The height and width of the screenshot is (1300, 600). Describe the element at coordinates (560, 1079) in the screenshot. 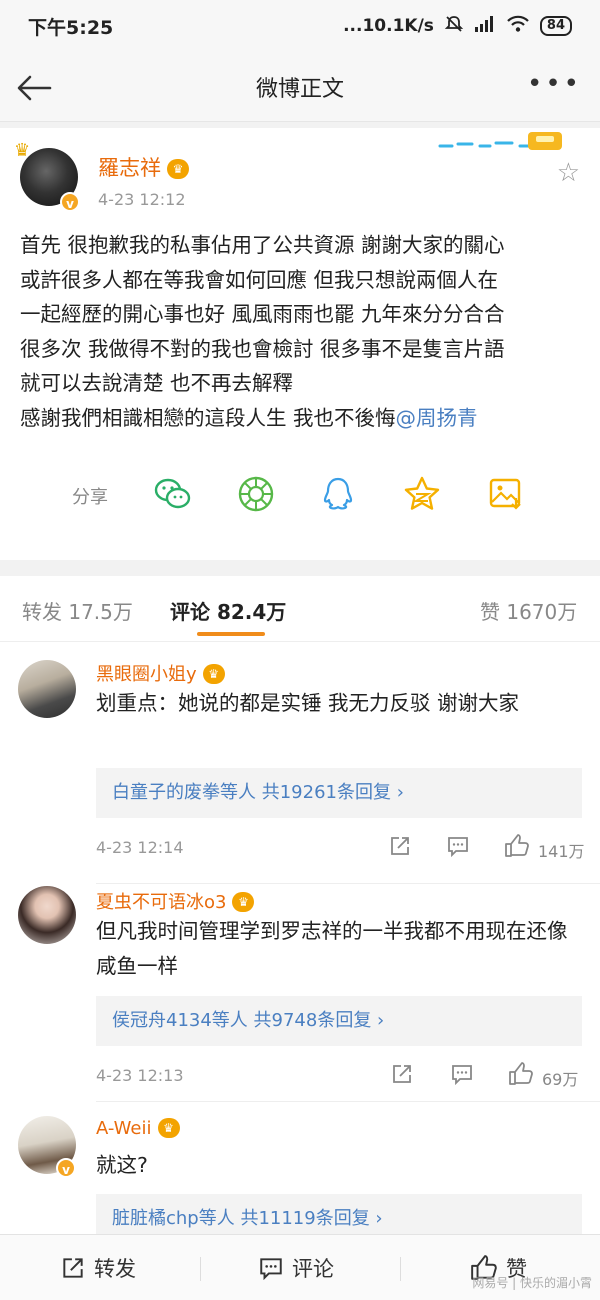

I see `like-count: 69万` at that location.